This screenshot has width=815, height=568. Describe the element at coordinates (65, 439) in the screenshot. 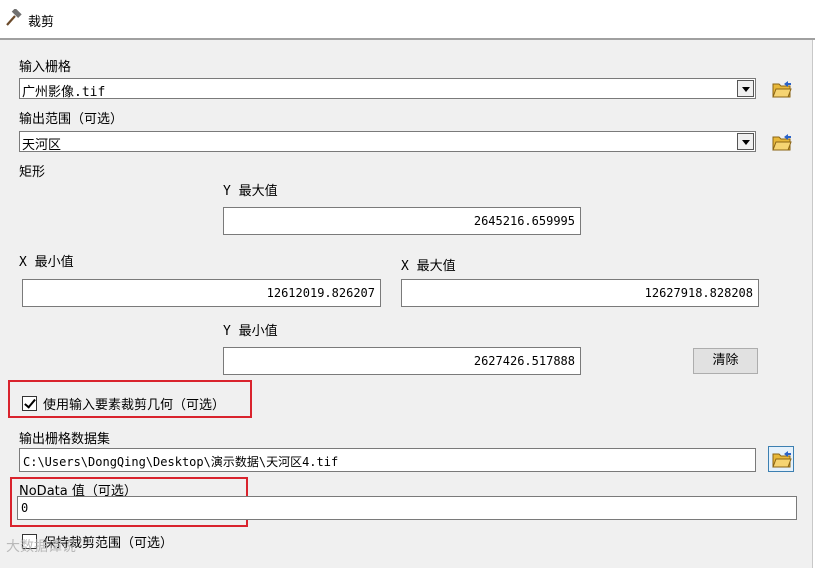

I see `output-raster-label: 输出栅格数据集` at that location.